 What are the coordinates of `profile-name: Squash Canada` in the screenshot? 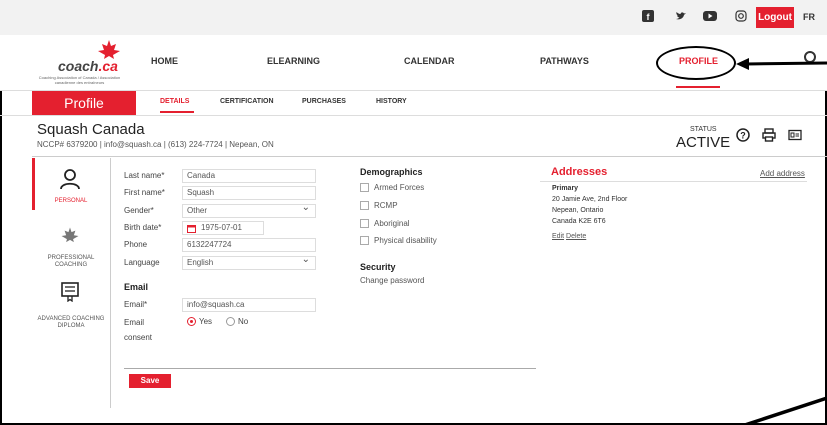 It's located at (91, 129).